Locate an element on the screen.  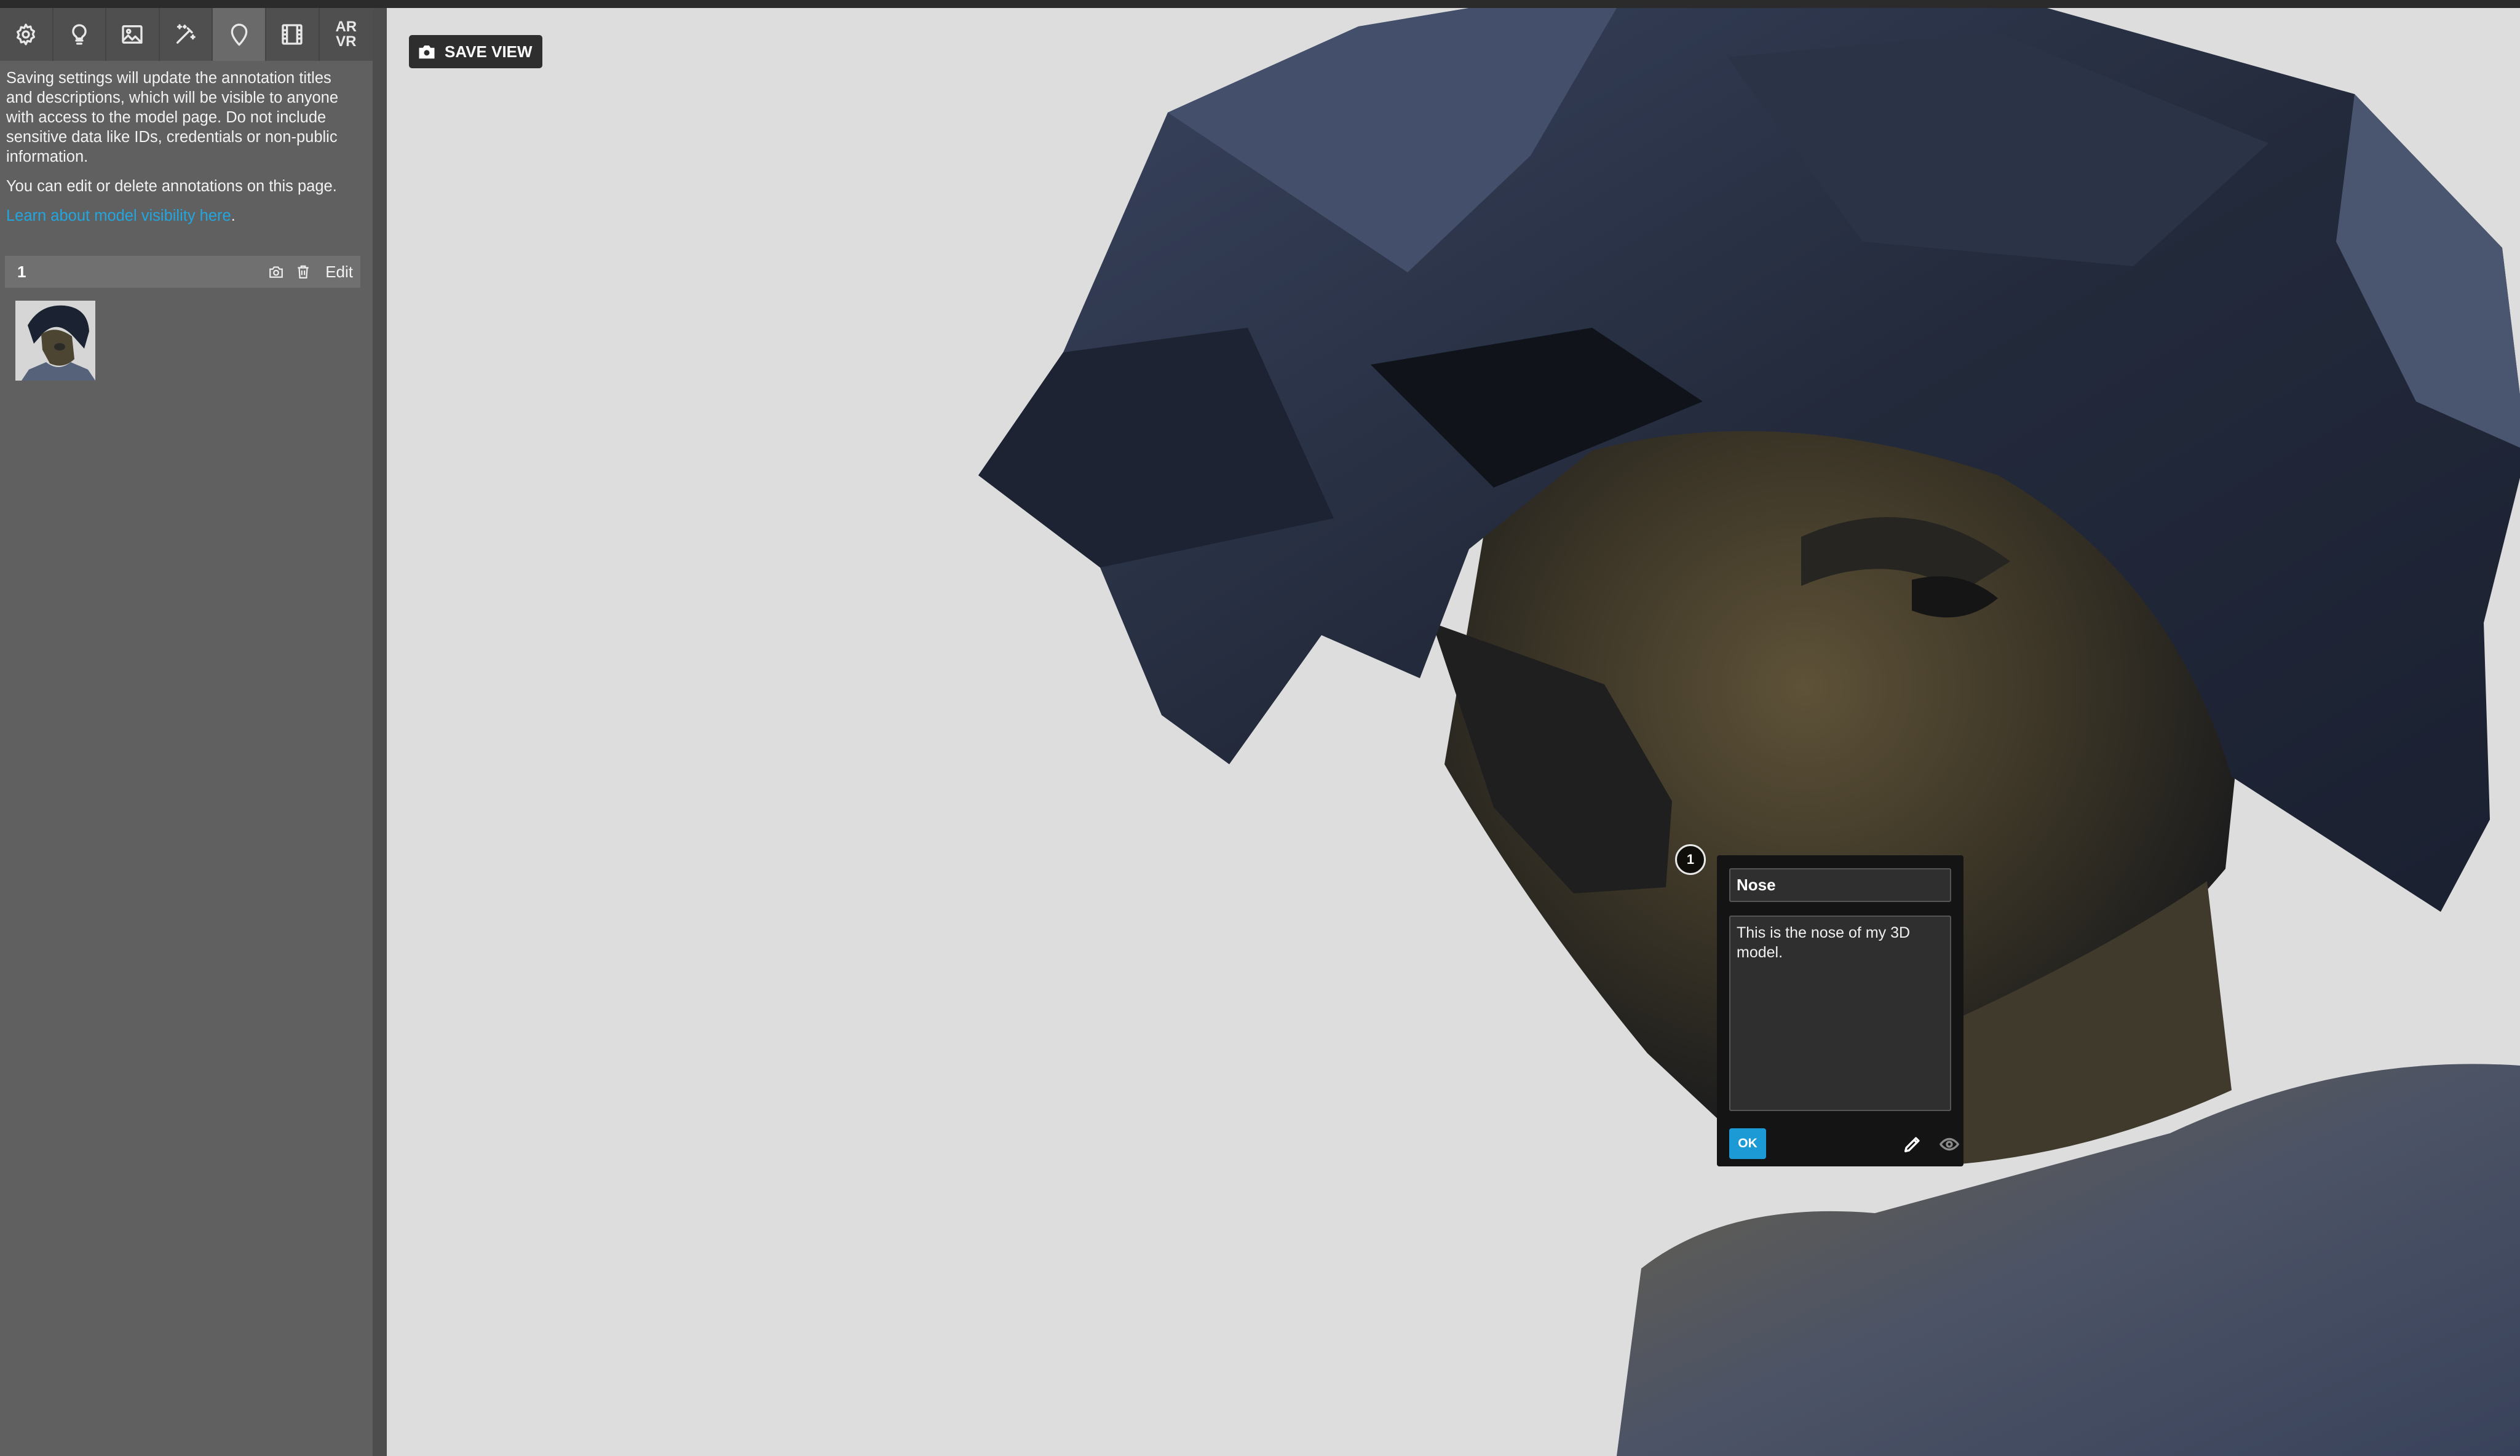
statue-thumbnail-image is located at coordinates (55, 341).